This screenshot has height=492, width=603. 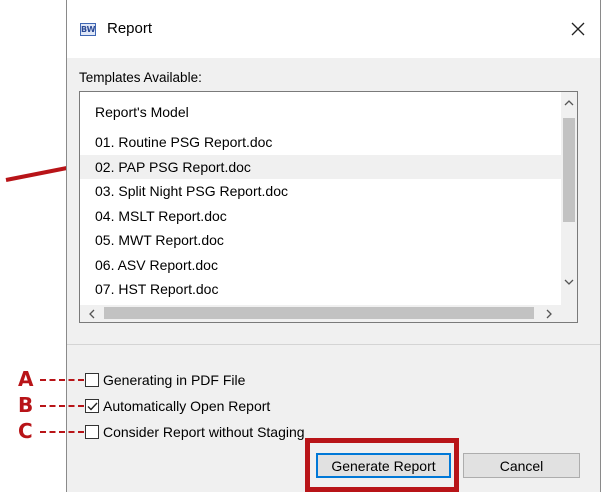 I want to click on scroll-left-button, so click(x=91, y=313).